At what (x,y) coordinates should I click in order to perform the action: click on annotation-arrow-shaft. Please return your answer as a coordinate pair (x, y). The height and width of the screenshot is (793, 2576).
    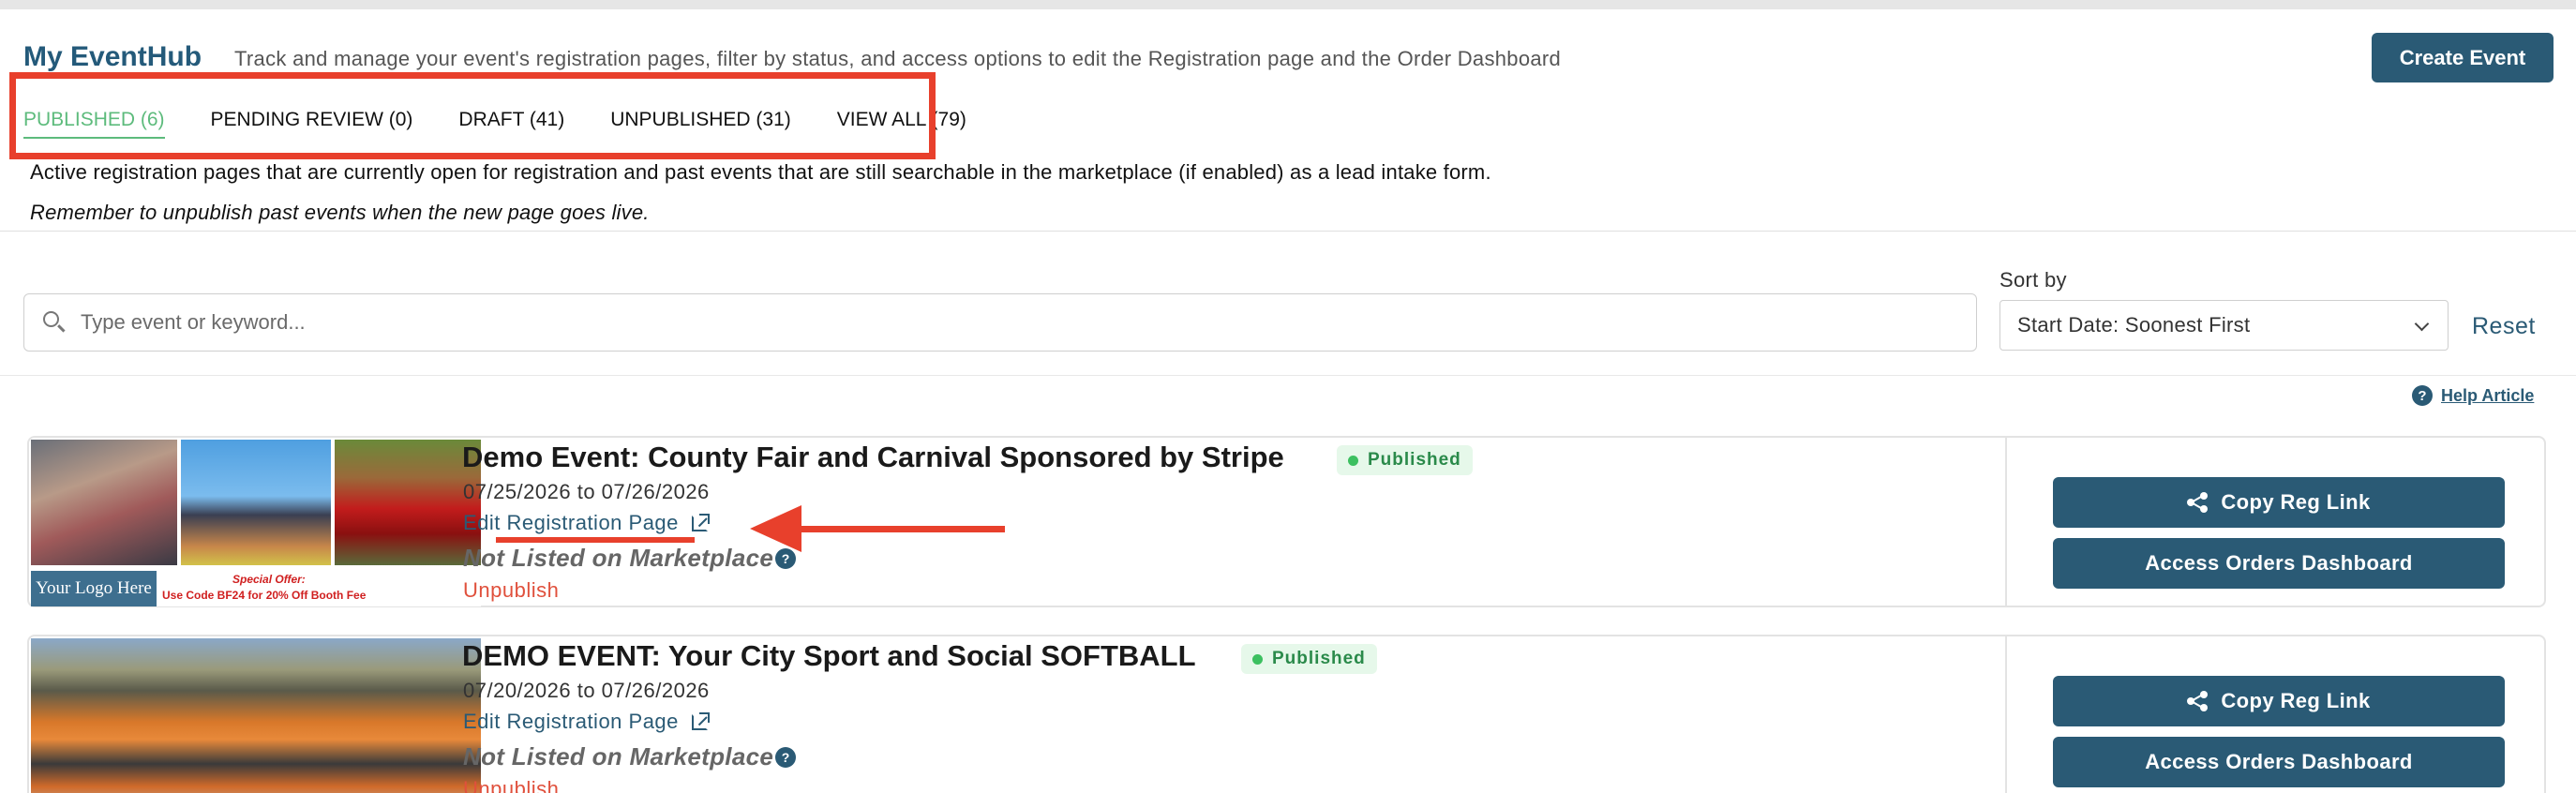
    Looking at the image, I should click on (887, 529).